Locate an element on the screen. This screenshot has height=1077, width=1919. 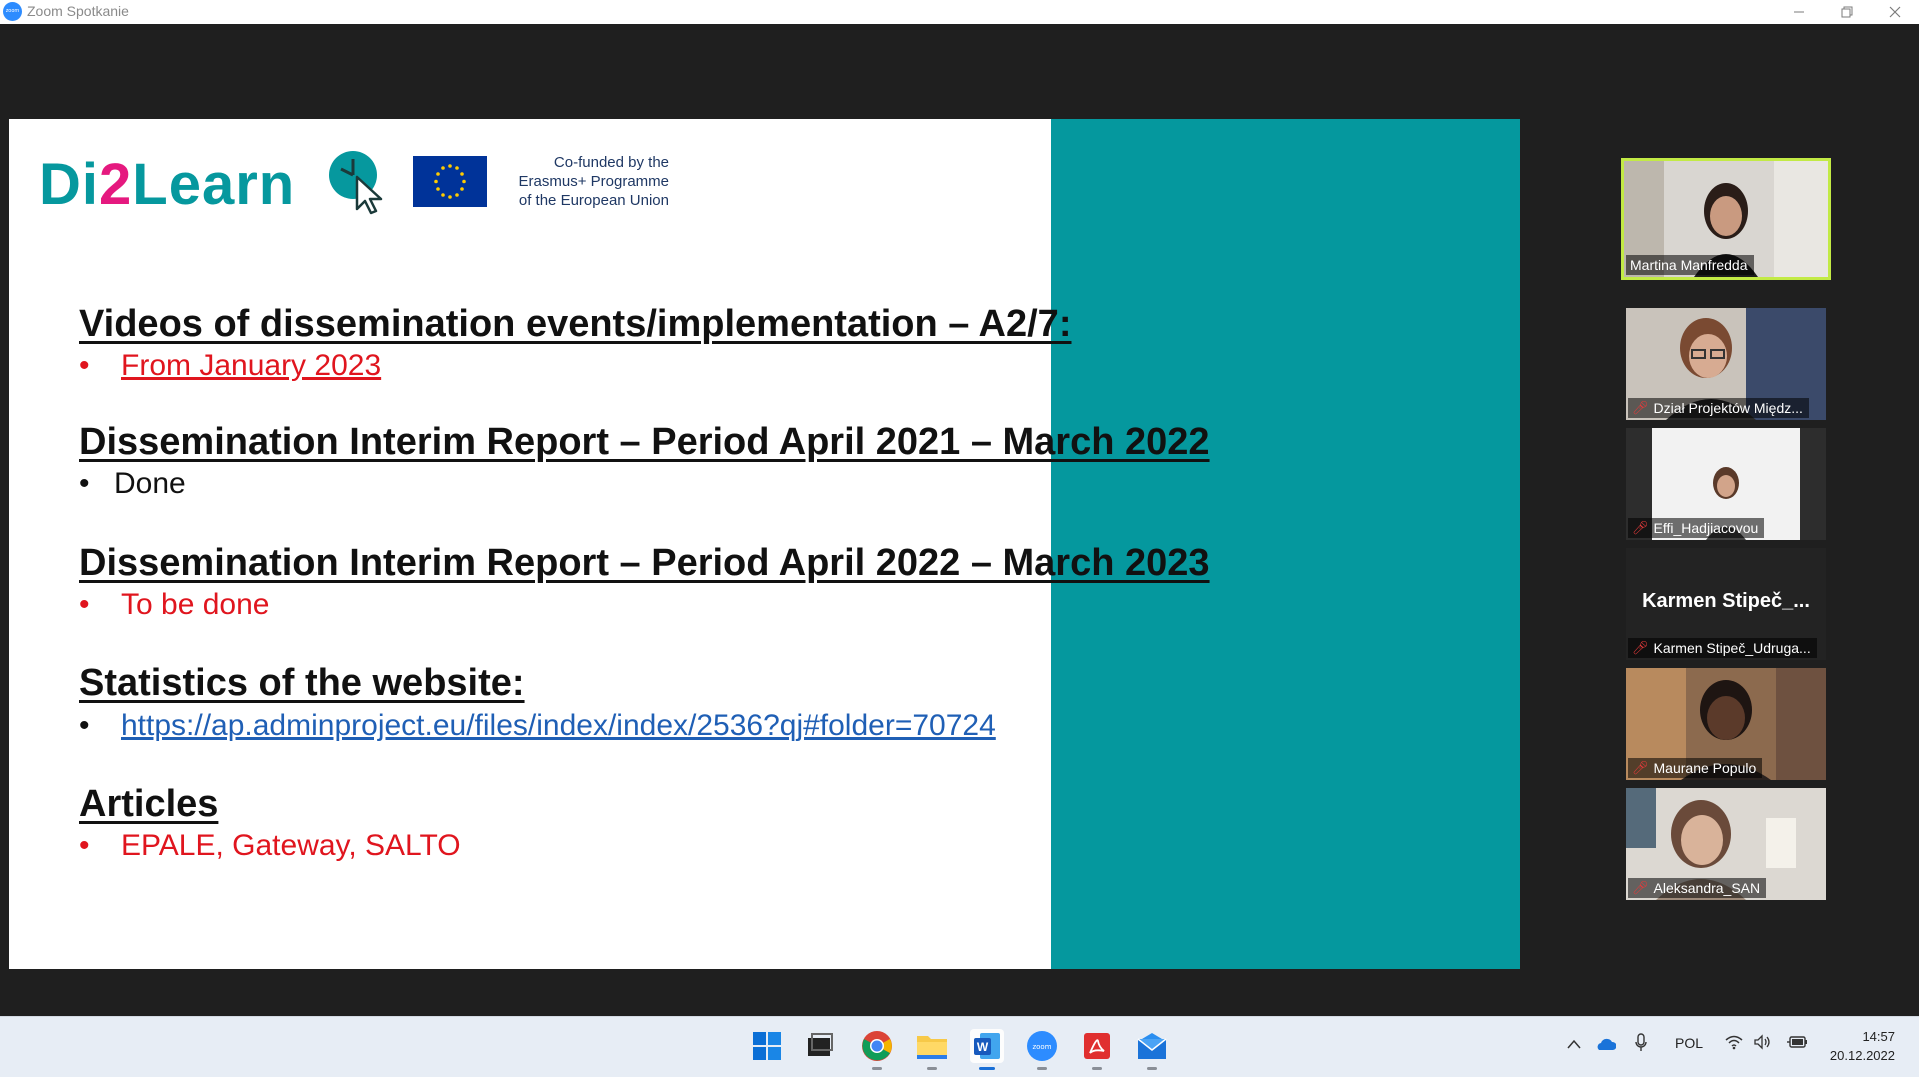
acrobat-button is located at coordinates (1097, 1049).